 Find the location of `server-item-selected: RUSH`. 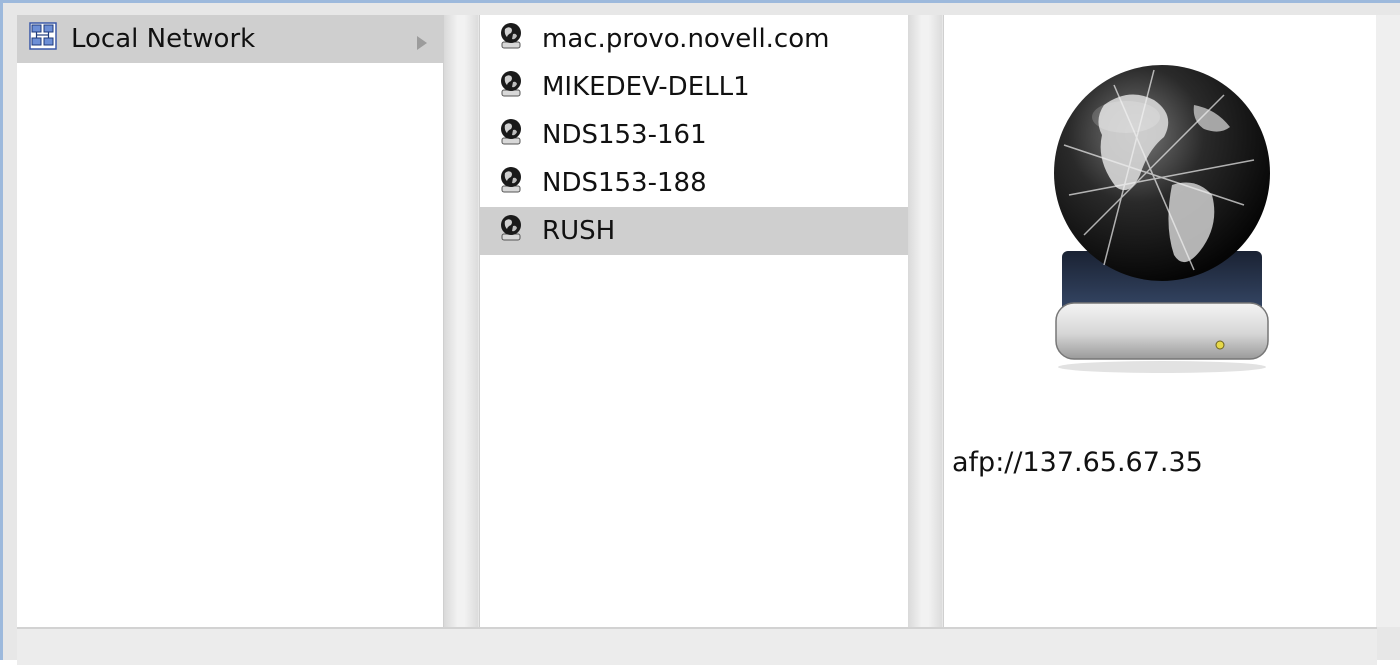

server-item-selected: RUSH is located at coordinates (694, 231).